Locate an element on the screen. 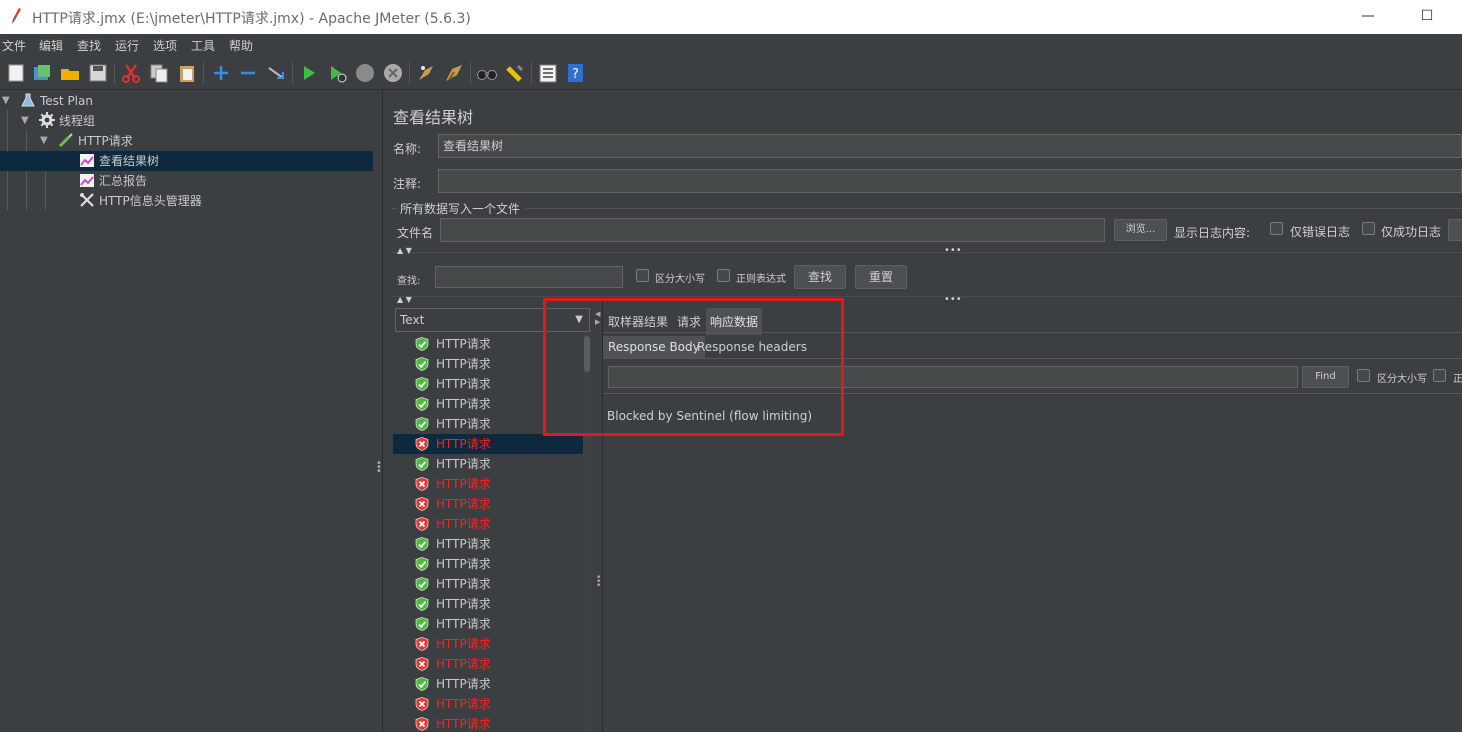 The height and width of the screenshot is (732, 1462). search-icon is located at coordinates (487, 73).